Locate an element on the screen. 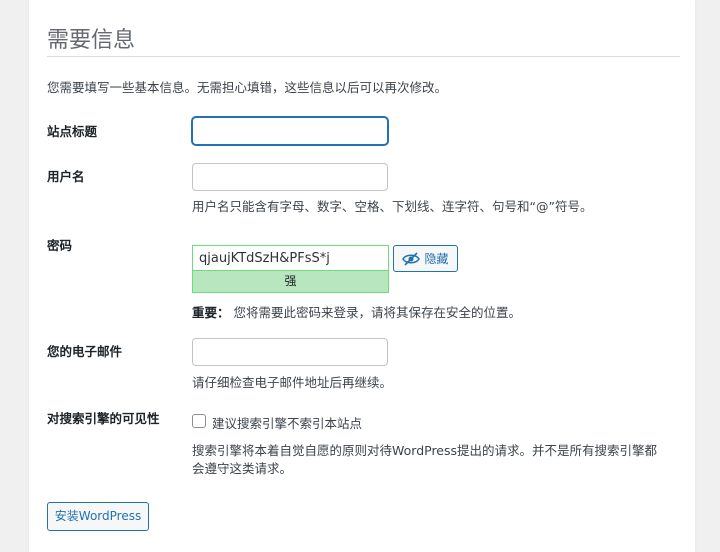  intro-text: 您需要填写一些基本信息。无需担心填错，这些信息以后可以再次修改。 is located at coordinates (247, 87).